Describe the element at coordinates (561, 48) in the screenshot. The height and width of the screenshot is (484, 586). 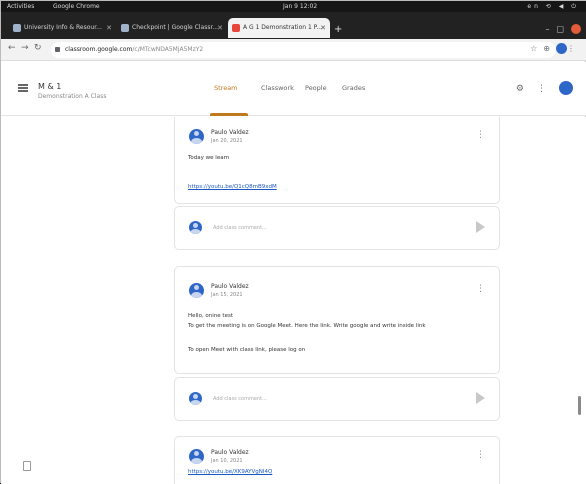
I see `profile-avatar` at that location.